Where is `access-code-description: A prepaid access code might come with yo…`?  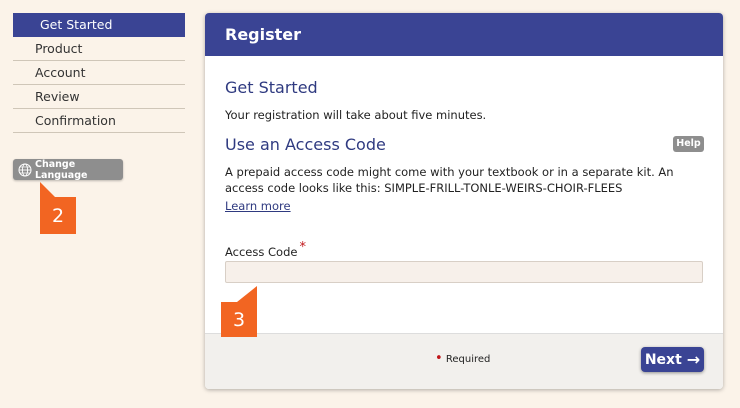
access-code-description: A prepaid access code might come with yo… is located at coordinates (449, 180).